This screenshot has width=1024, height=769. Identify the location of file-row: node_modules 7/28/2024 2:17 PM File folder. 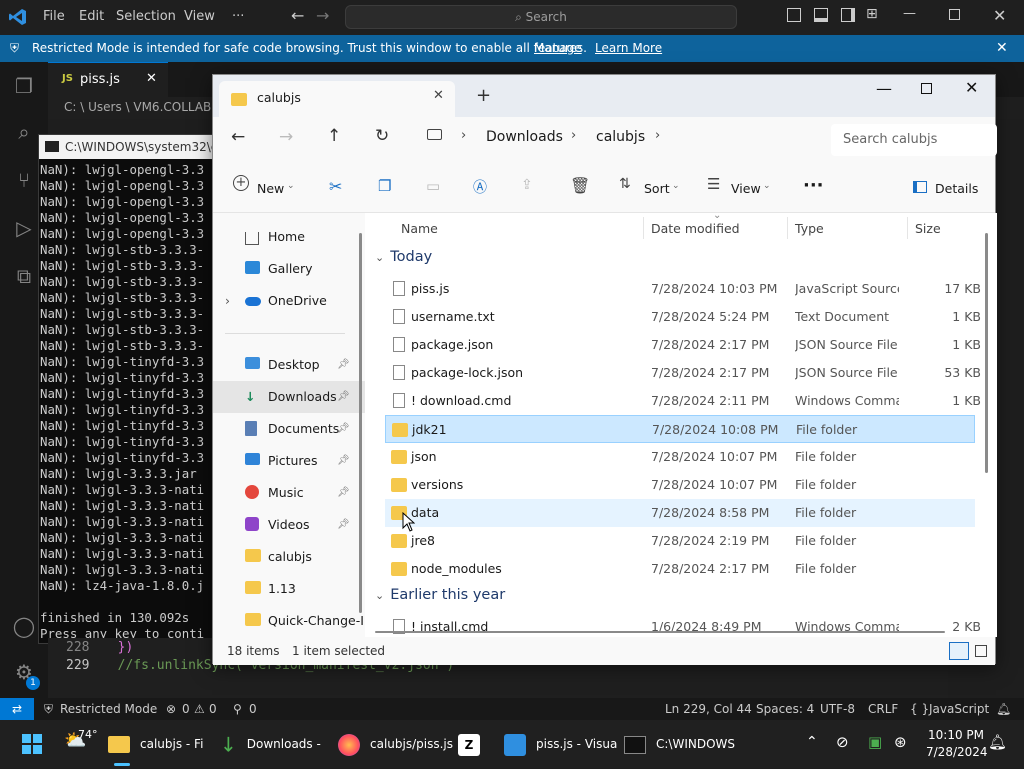
(680, 569).